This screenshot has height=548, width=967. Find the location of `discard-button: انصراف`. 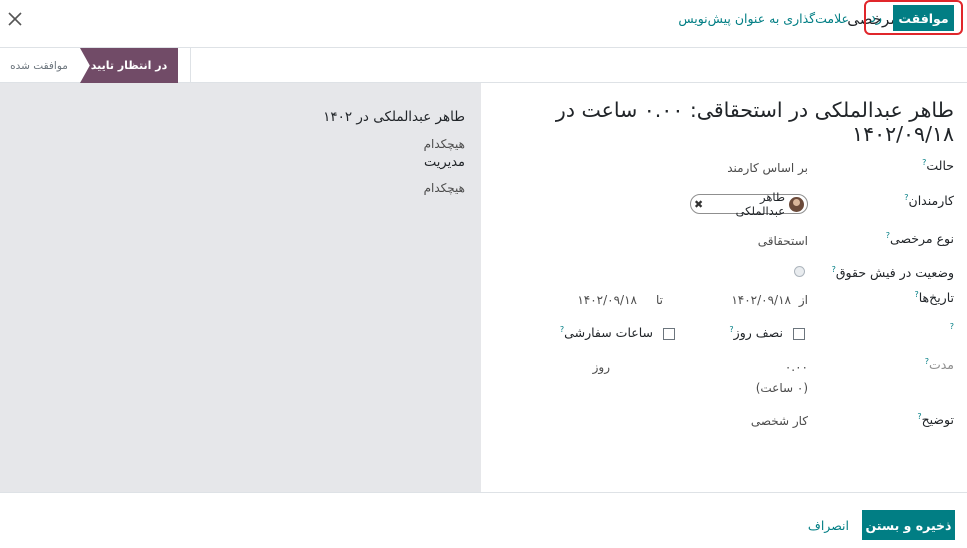

discard-button: انصراف is located at coordinates (828, 525).